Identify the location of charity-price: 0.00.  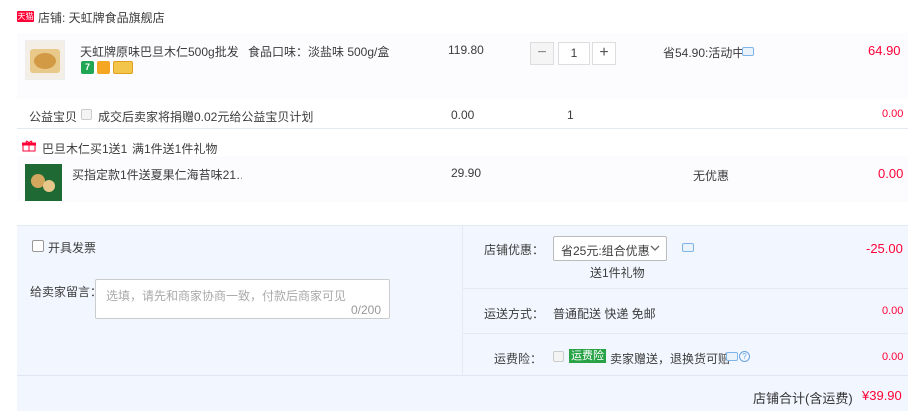
(463, 115).